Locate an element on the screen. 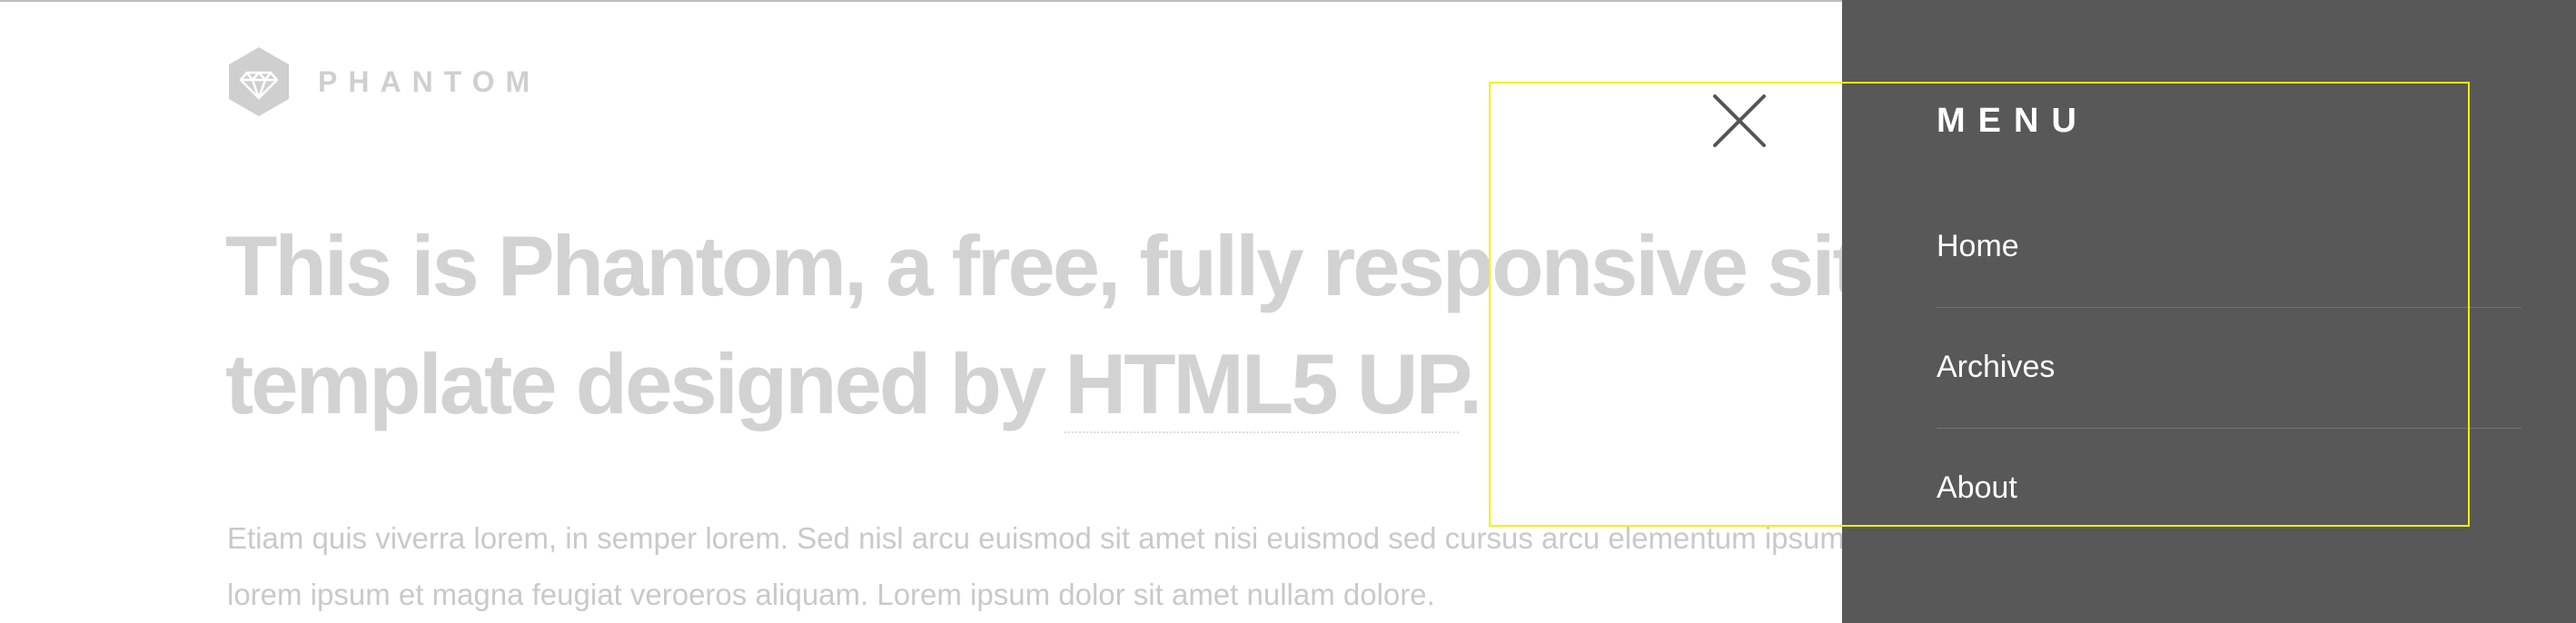 This screenshot has width=2576, height=623. diamond-hexagon-icon is located at coordinates (259, 81).